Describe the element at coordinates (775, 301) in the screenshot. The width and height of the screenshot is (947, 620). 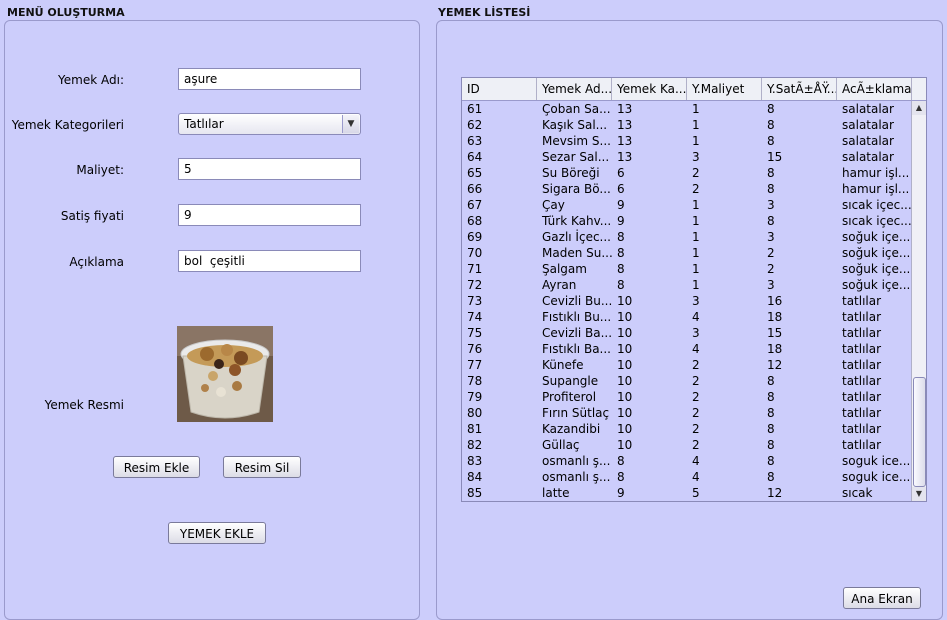
I see `cell-price: 16` at that location.